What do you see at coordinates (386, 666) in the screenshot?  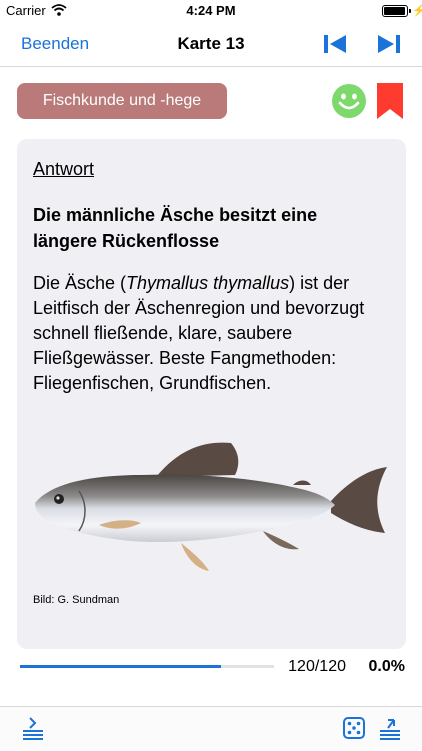 I see `score-percent: 0.0%` at bounding box center [386, 666].